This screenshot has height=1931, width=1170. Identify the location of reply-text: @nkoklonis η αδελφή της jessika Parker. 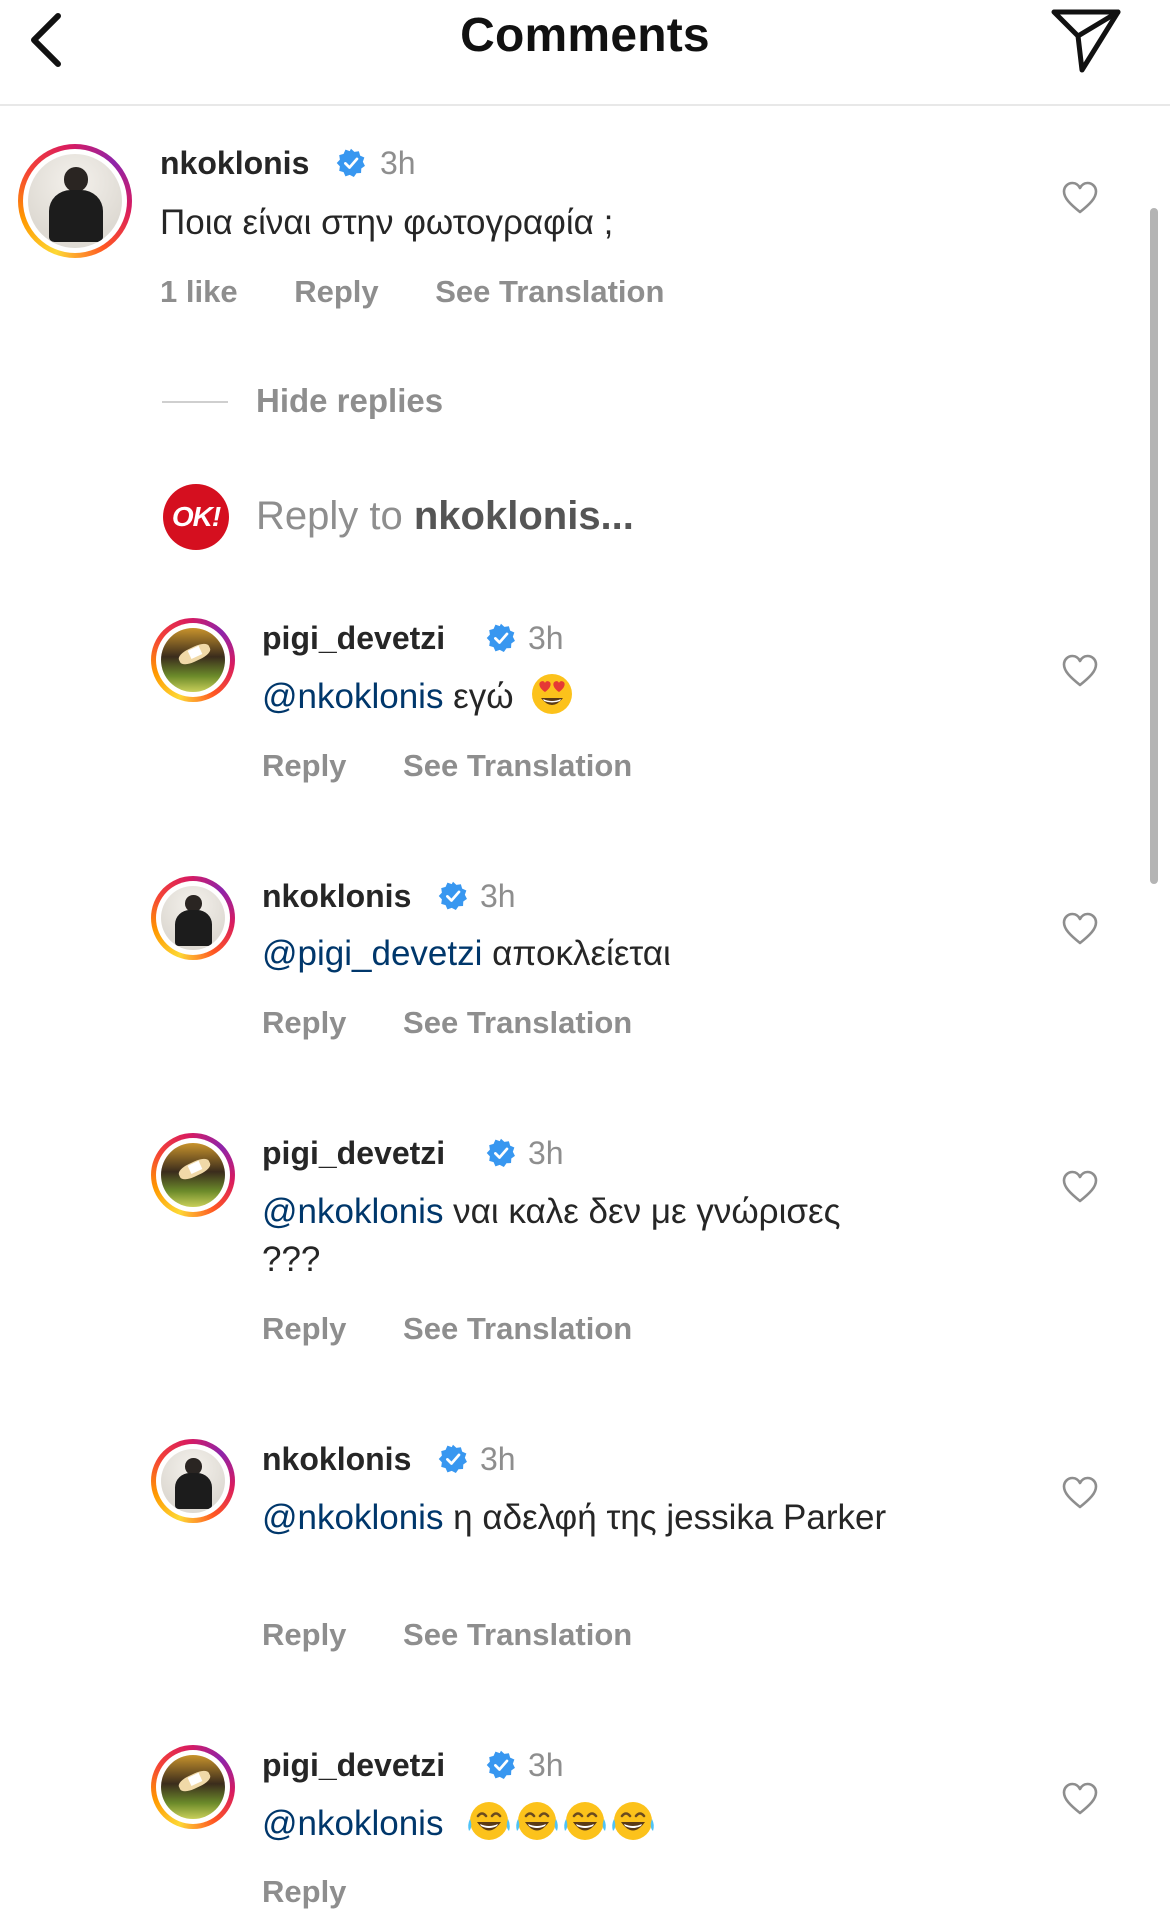
(607, 1518).